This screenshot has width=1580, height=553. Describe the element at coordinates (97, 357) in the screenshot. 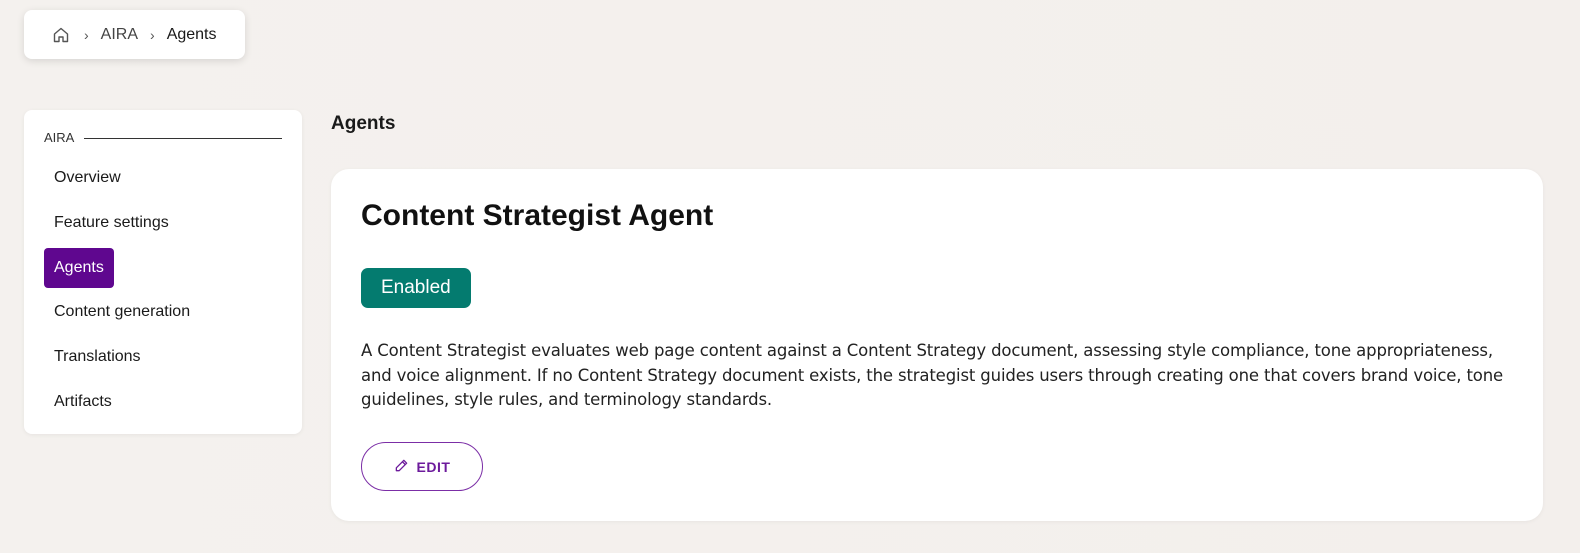

I see `sidebar-item-translations: Translations` at that location.